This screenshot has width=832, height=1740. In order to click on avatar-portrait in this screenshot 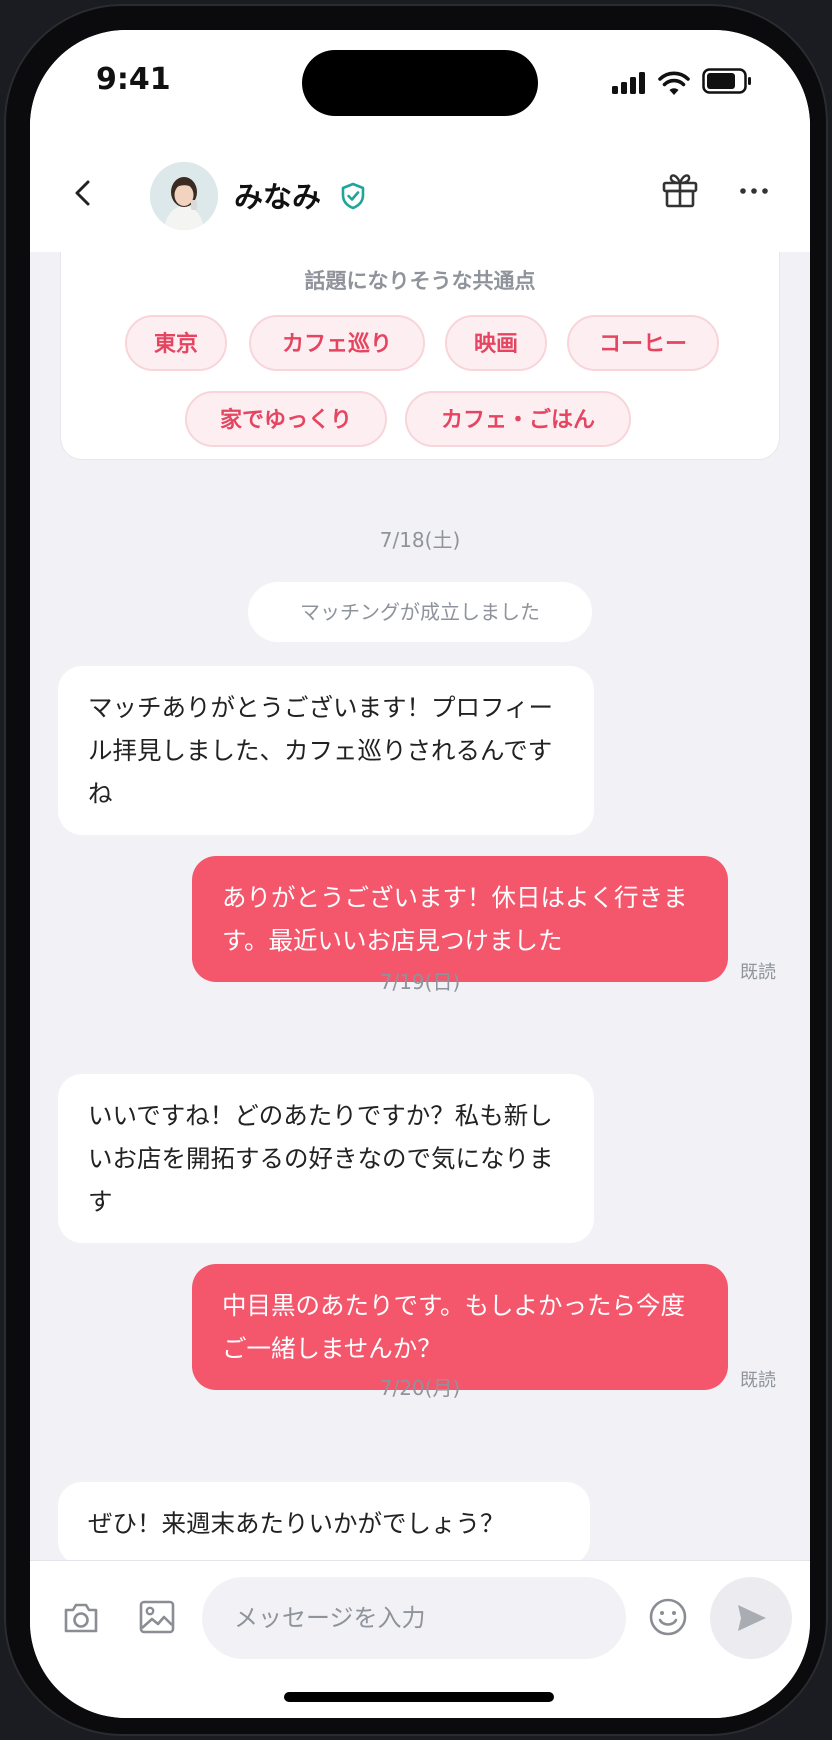, I will do `click(184, 196)`.